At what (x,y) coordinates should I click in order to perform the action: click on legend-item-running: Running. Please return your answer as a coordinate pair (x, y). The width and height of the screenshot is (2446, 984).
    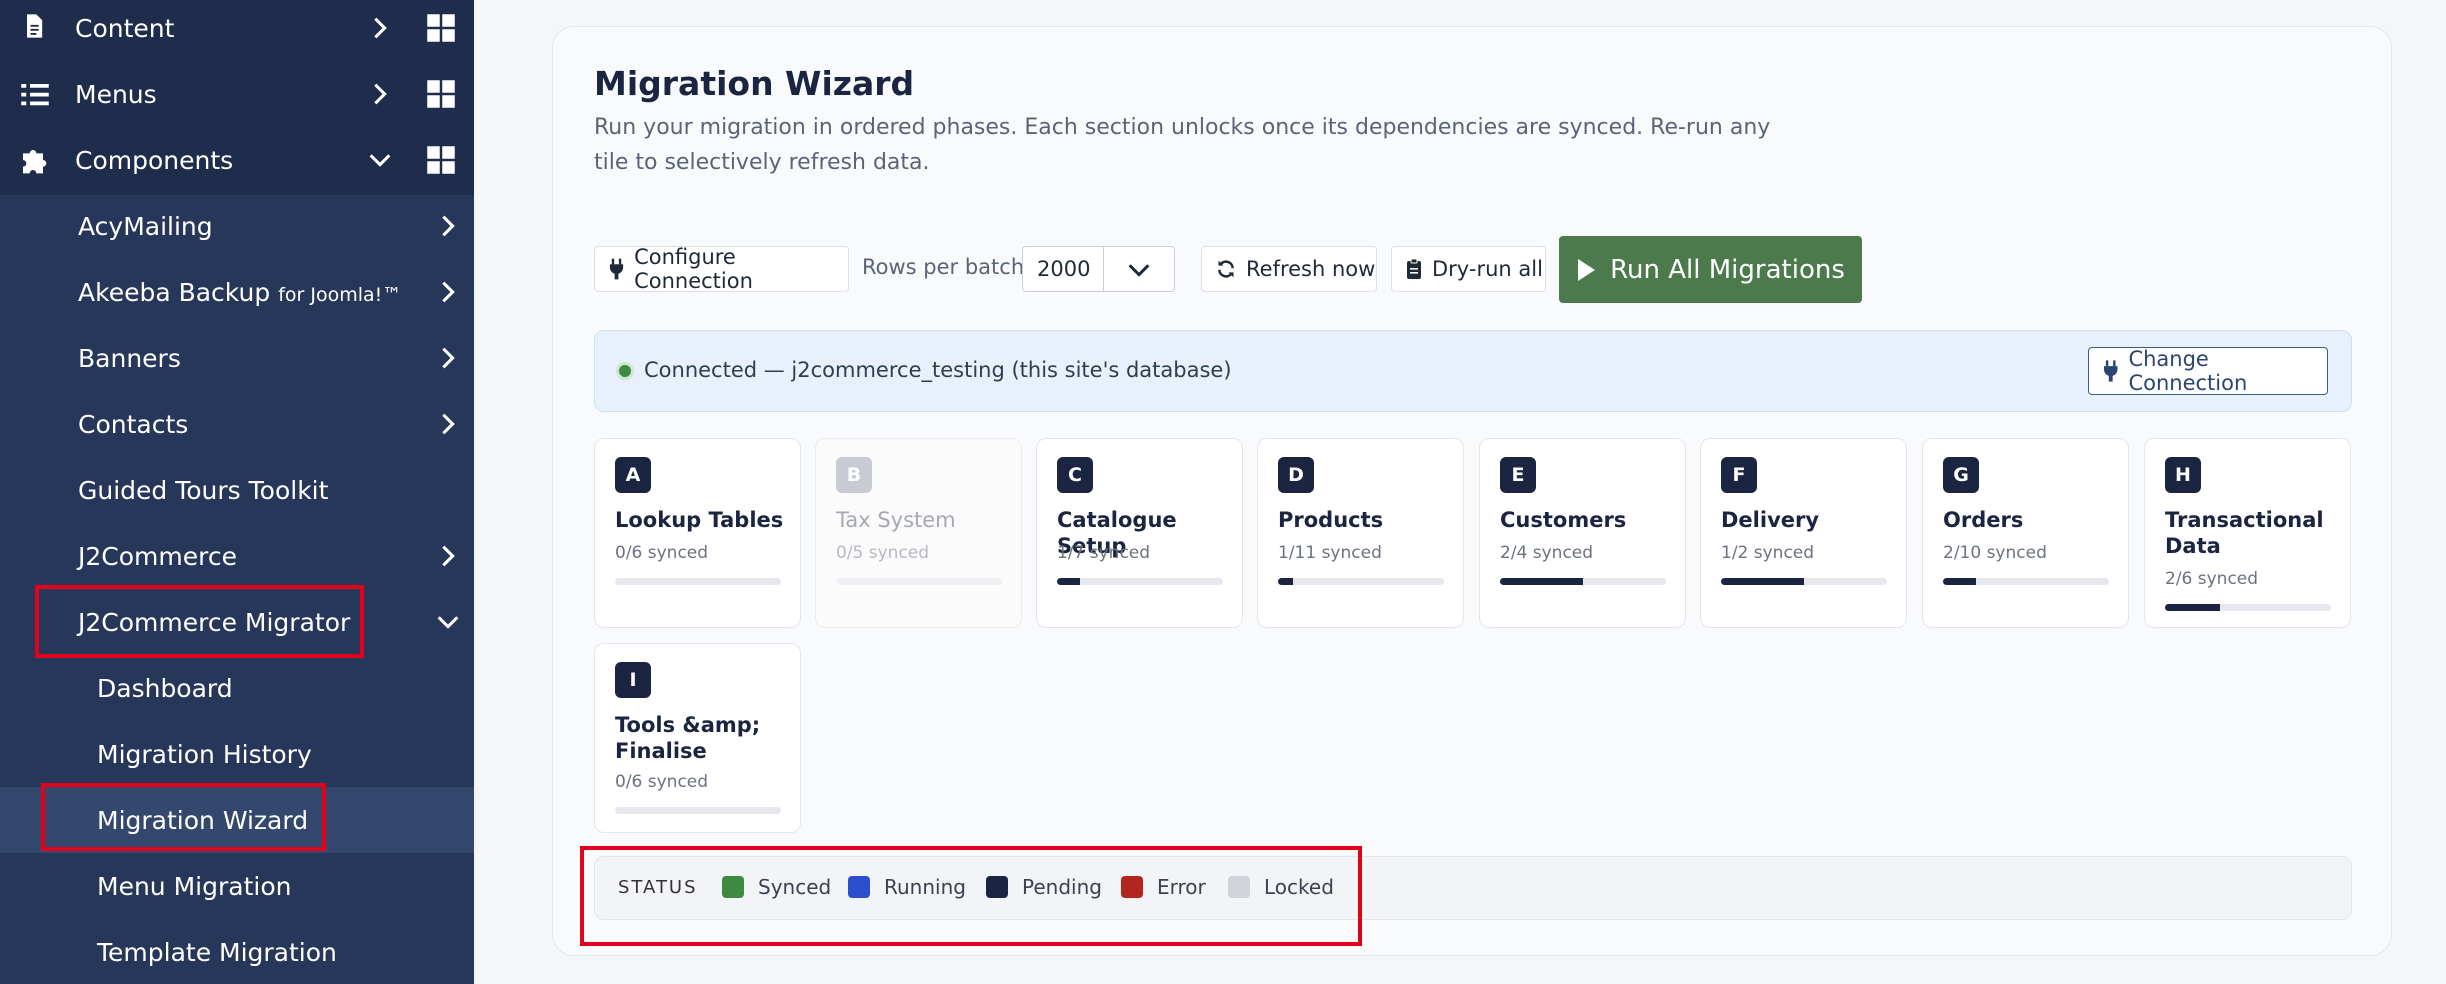
    Looking at the image, I should click on (907, 887).